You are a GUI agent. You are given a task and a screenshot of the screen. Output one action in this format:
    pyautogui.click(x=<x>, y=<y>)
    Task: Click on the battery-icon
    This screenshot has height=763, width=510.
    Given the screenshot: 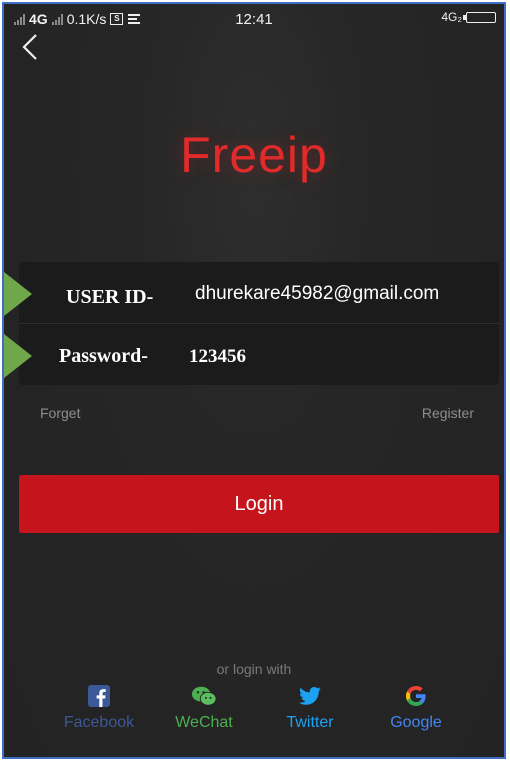 What is the action you would take?
    pyautogui.click(x=479, y=17)
    